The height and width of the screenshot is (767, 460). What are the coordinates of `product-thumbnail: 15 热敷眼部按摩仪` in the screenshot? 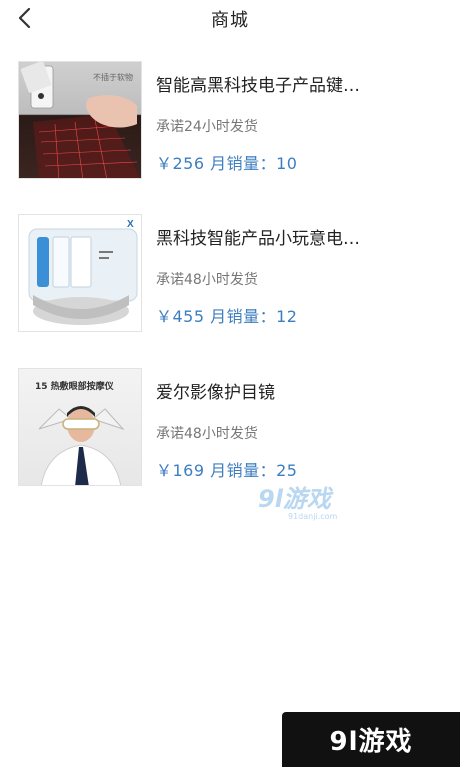 It's located at (80, 427).